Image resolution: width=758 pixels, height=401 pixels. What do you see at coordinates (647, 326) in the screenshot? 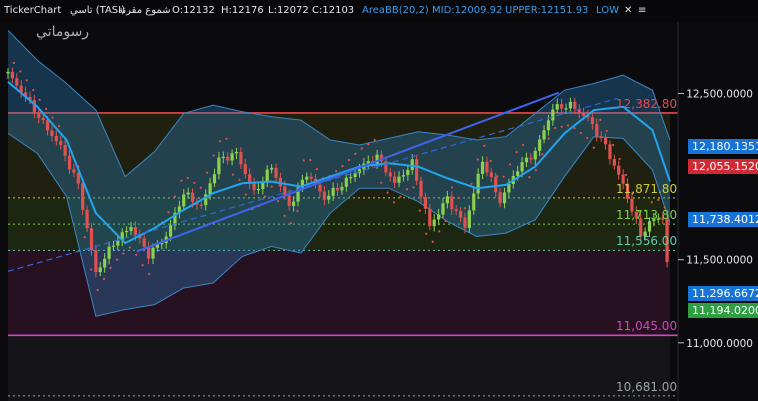
I see `level-label: 11,045.00` at bounding box center [647, 326].